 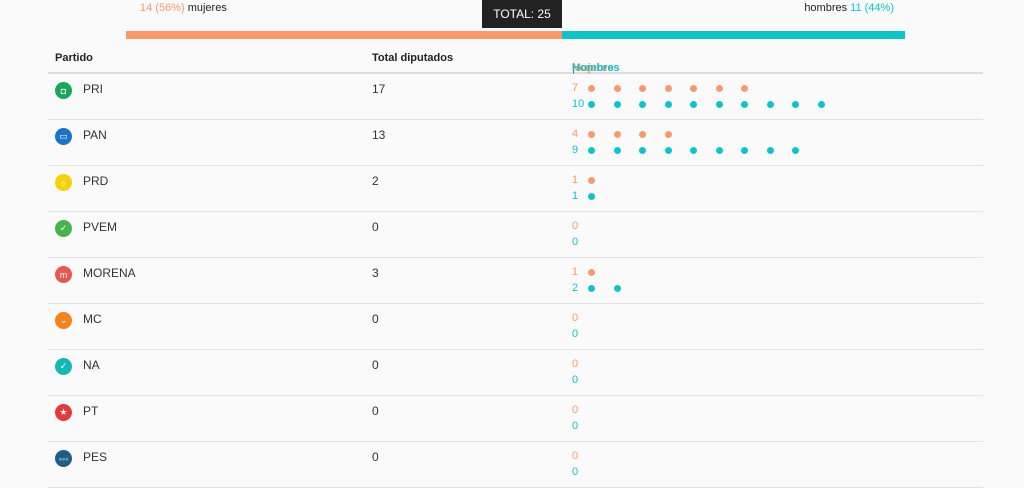 I want to click on women-row: 7, so click(x=669, y=88).